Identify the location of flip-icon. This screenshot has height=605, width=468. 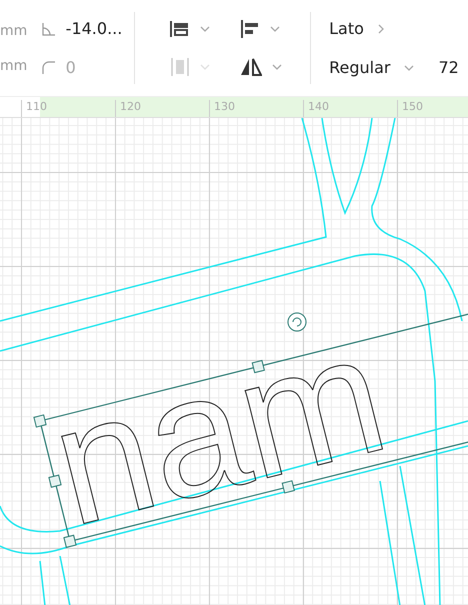
(251, 67).